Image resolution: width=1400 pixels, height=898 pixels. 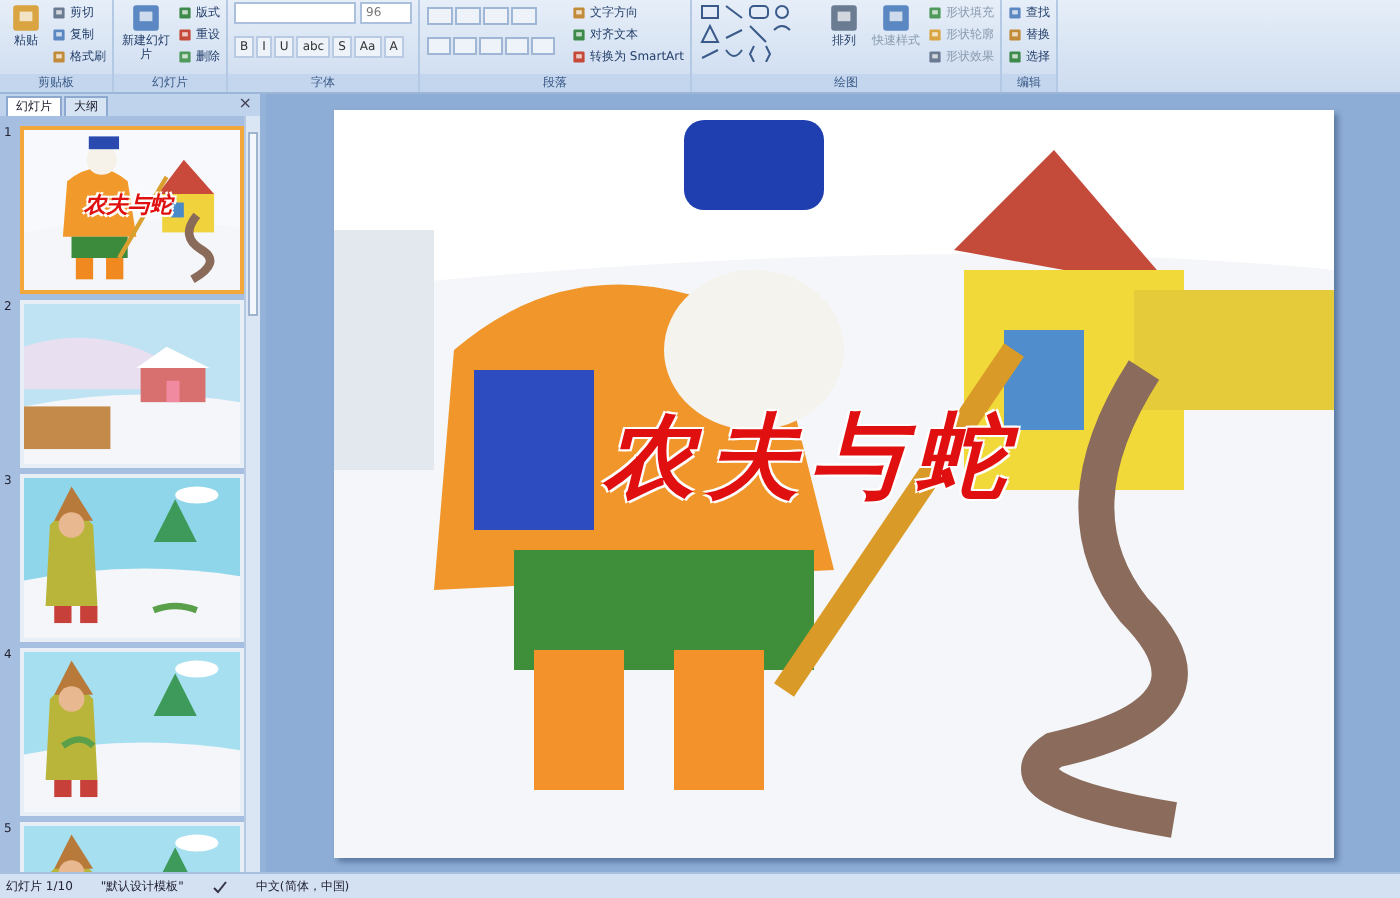 What do you see at coordinates (295, 13) in the screenshot?
I see `font-name-field` at bounding box center [295, 13].